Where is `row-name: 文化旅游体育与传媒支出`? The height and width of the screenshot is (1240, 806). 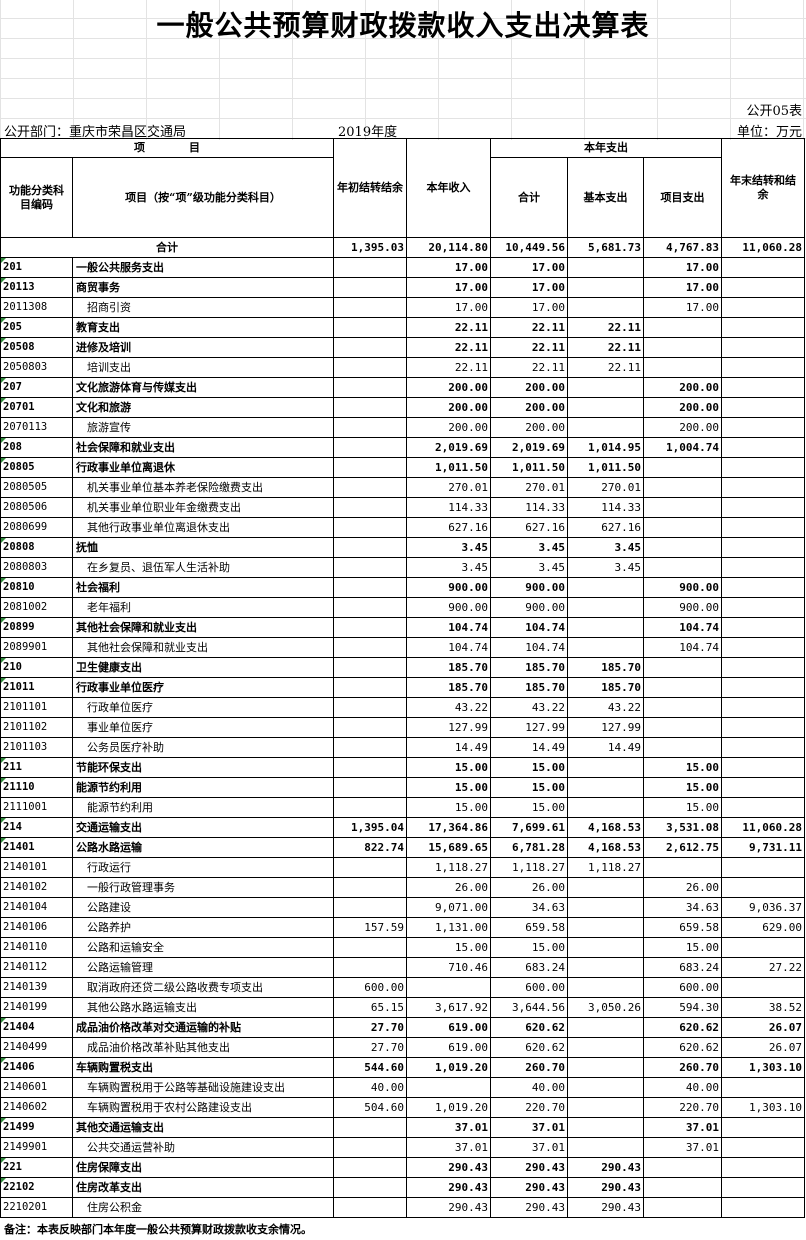 row-name: 文化旅游体育与传媒支出 is located at coordinates (203, 387).